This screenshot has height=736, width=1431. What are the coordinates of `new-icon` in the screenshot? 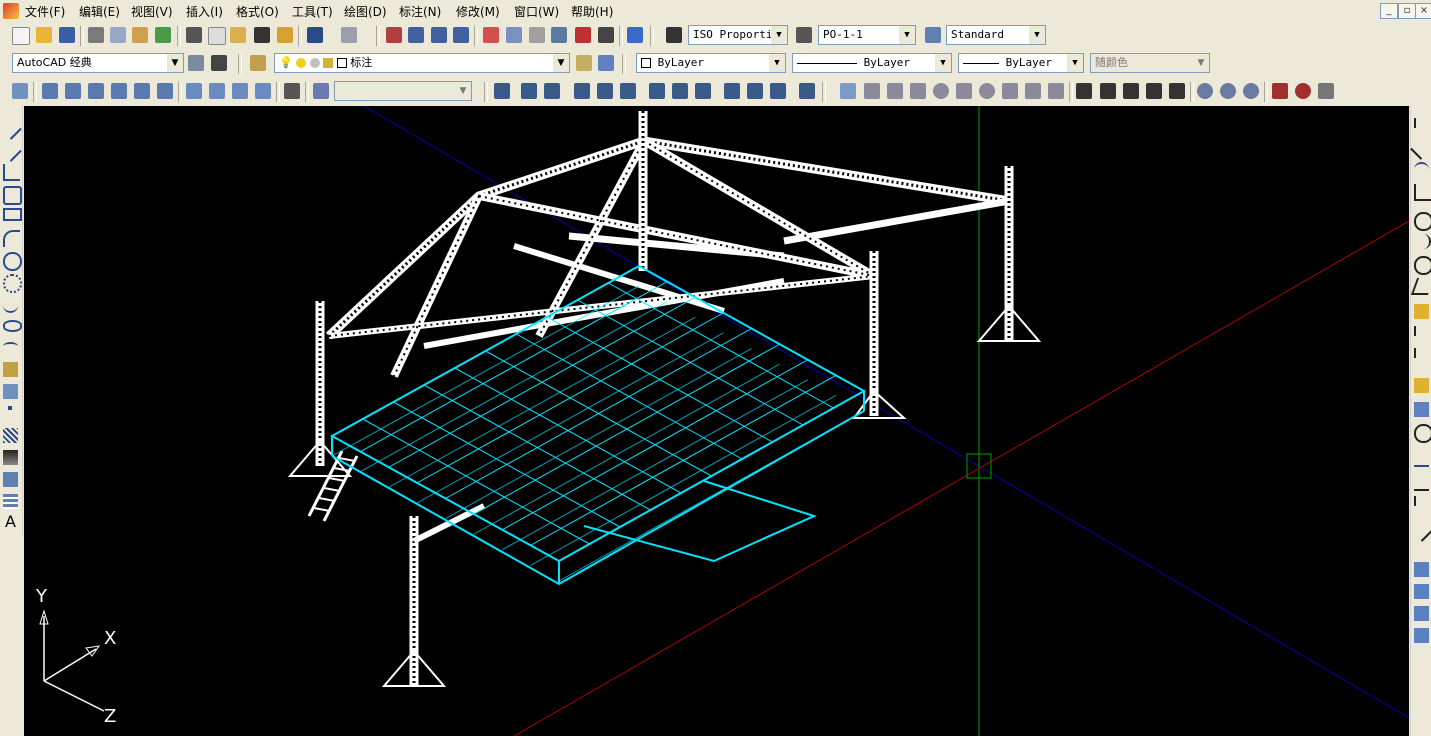 It's located at (21, 36).